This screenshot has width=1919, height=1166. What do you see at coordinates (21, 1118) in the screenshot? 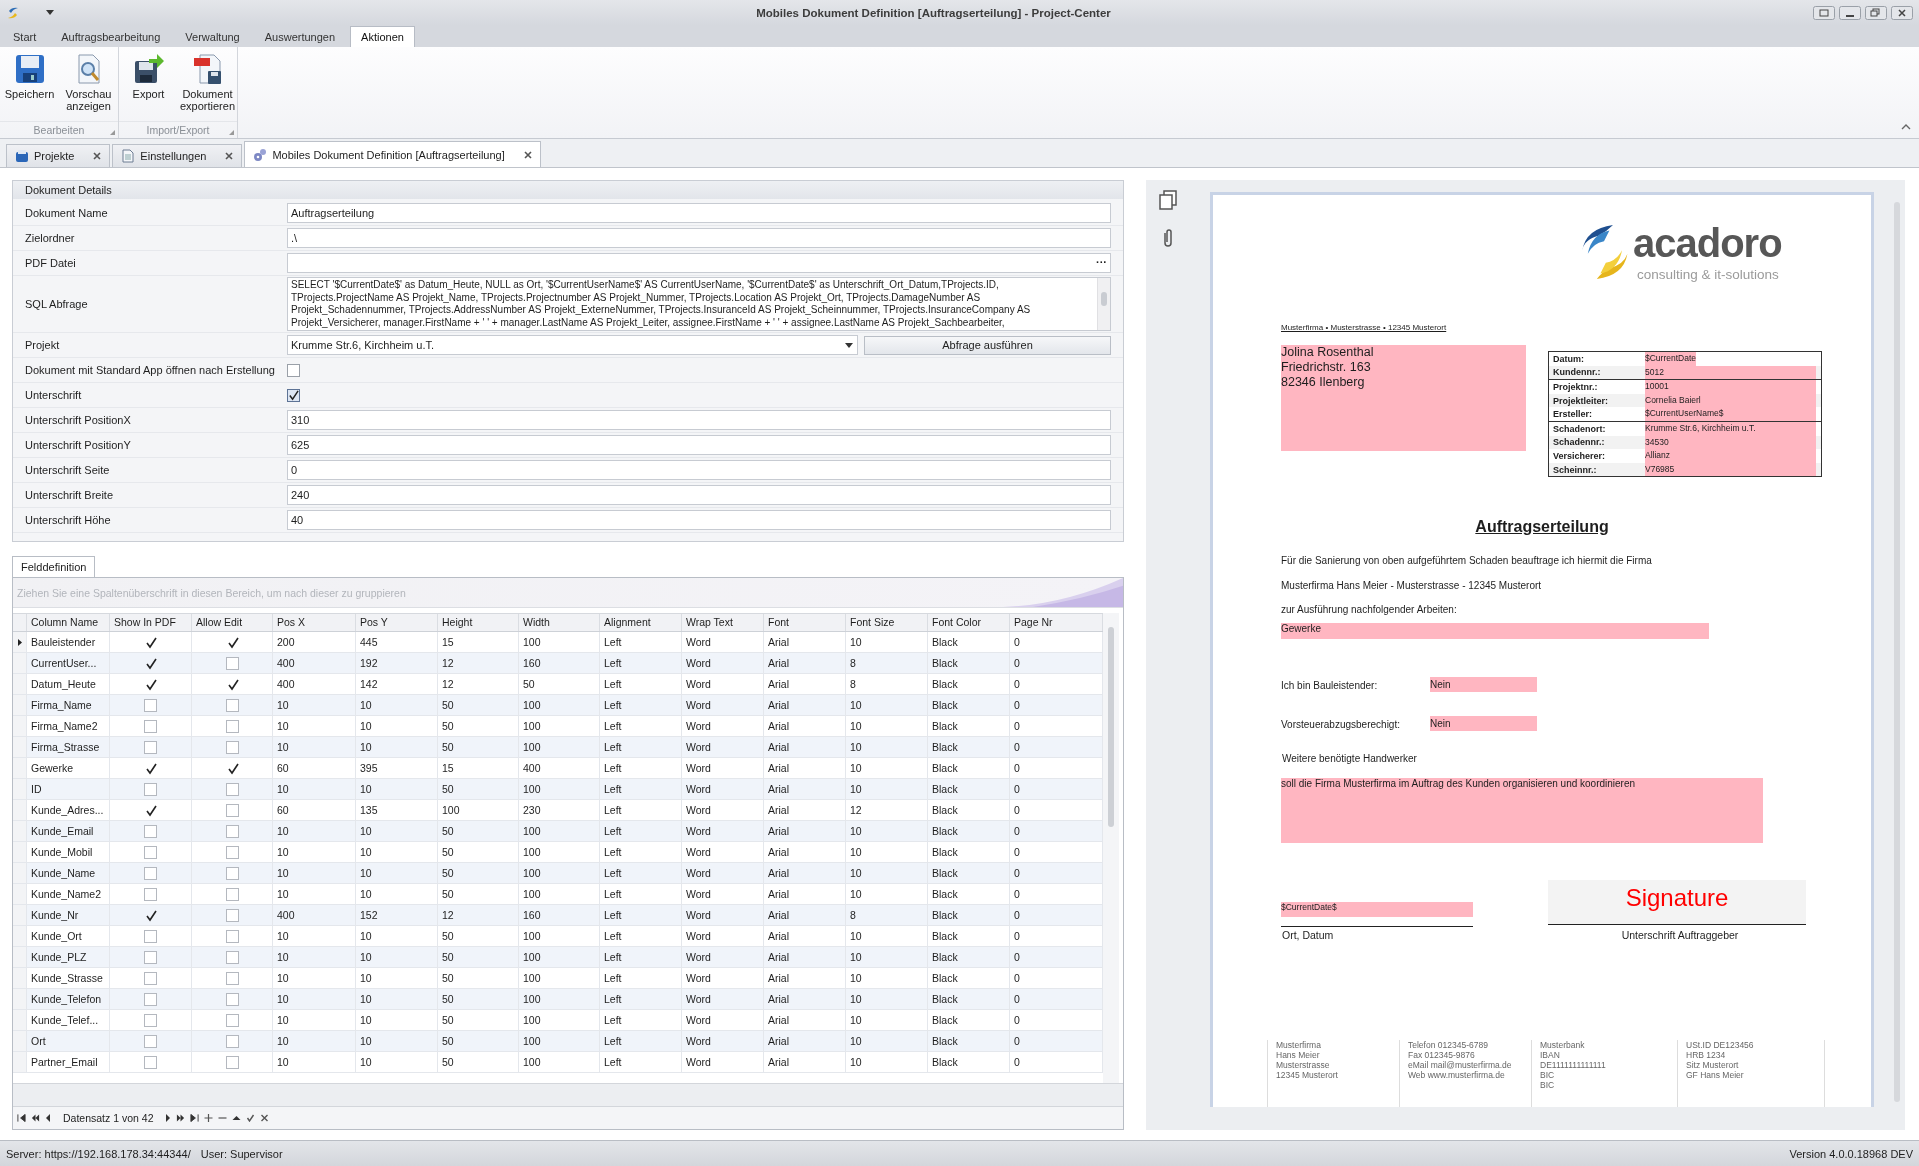
I see `first-record-icon` at bounding box center [21, 1118].